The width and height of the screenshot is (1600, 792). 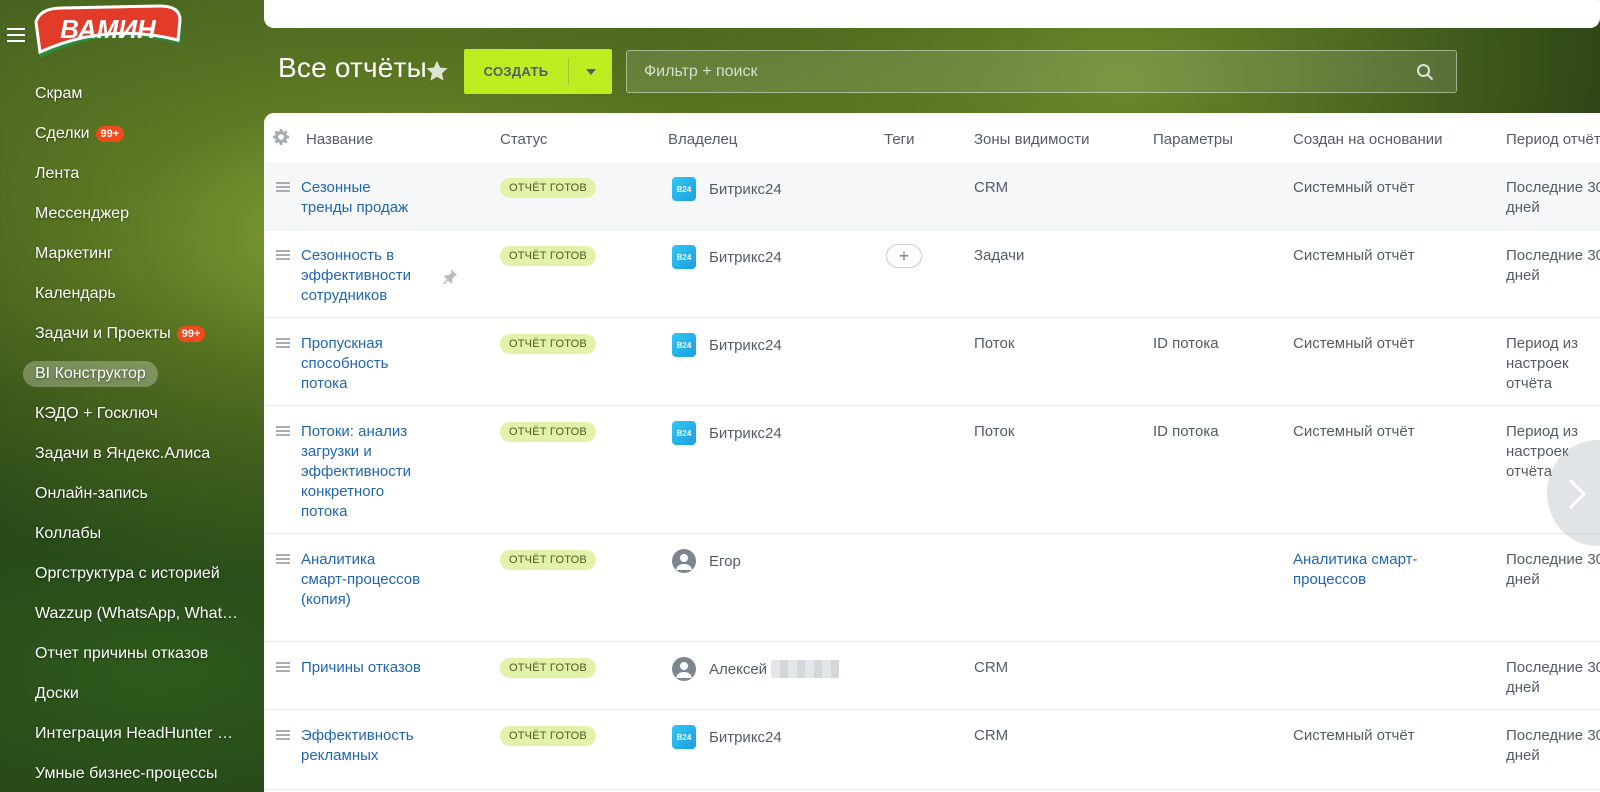 I want to click on pin-icon, so click(x=450, y=276).